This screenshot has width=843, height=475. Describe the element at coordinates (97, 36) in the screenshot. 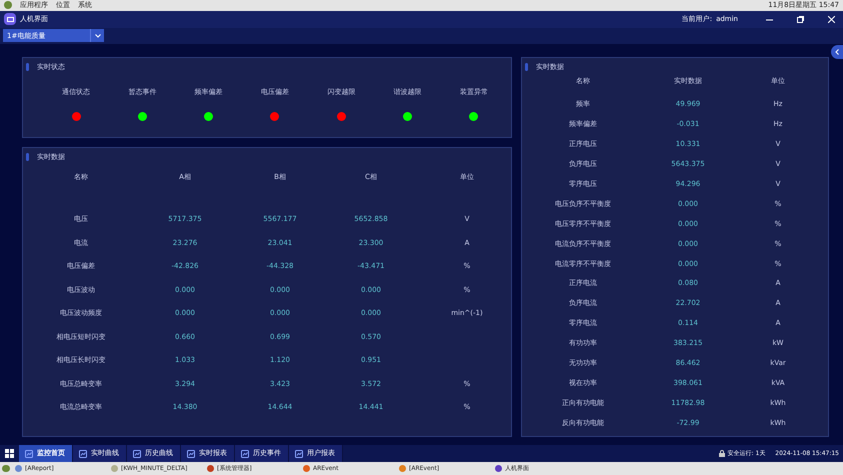

I see `caret-icon` at that location.